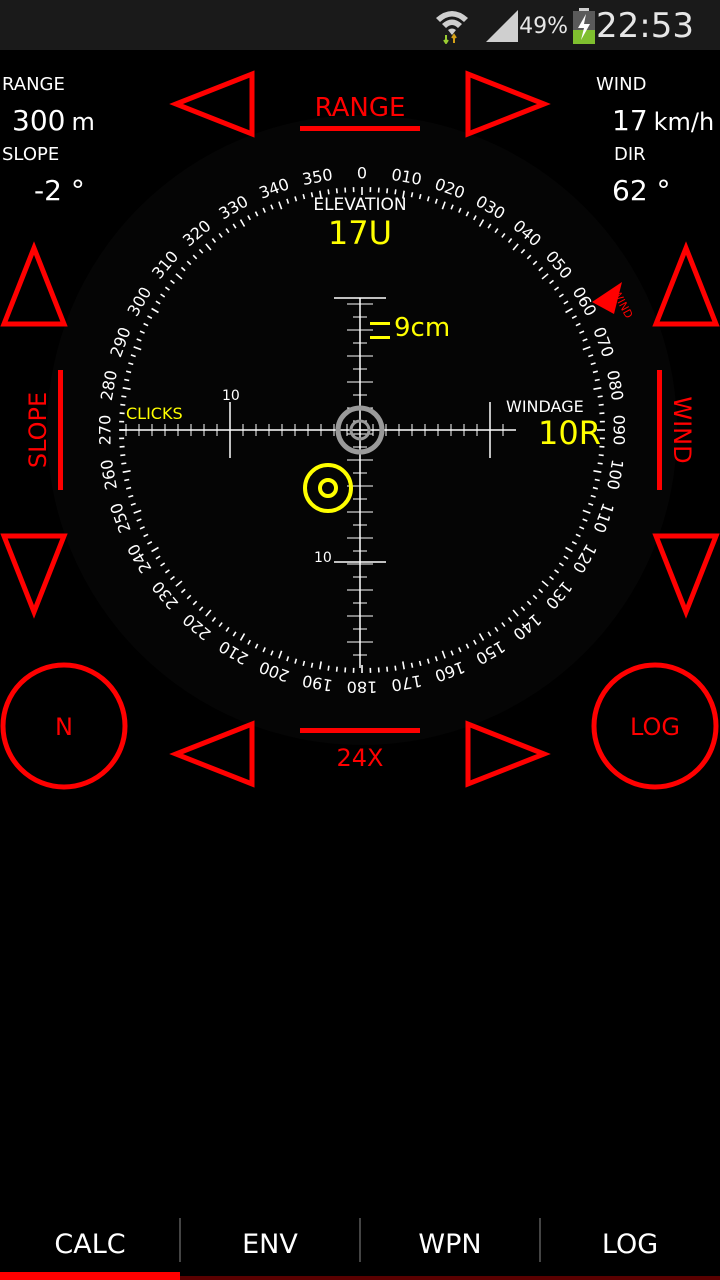  Describe the element at coordinates (360, 758) in the screenshot. I see `magnification-label: 24X` at that location.